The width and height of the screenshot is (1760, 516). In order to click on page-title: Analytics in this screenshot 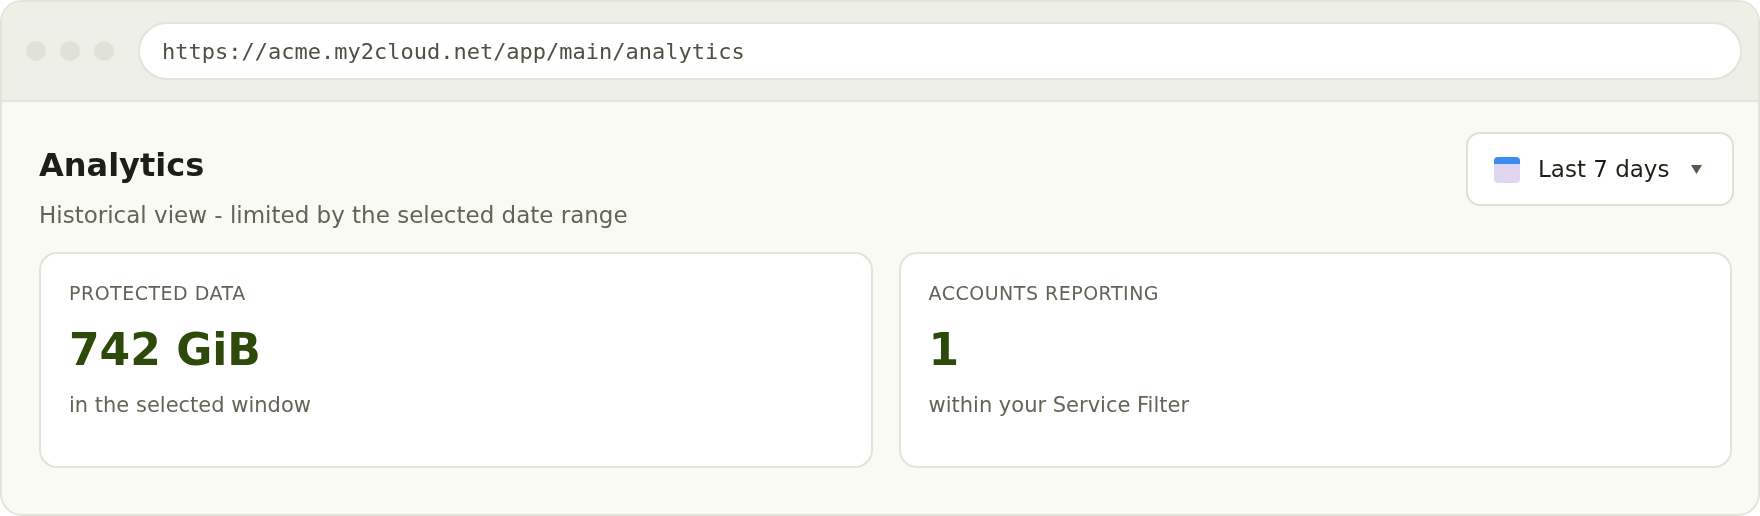, I will do `click(122, 165)`.